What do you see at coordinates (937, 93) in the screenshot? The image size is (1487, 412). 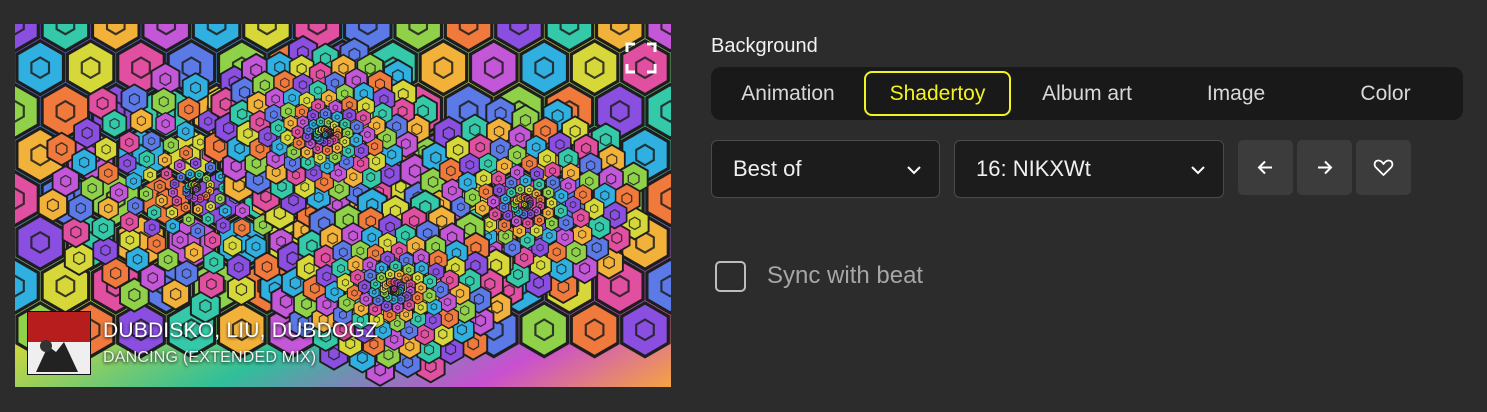 I see `tab-shadertoy: Shadertoy` at bounding box center [937, 93].